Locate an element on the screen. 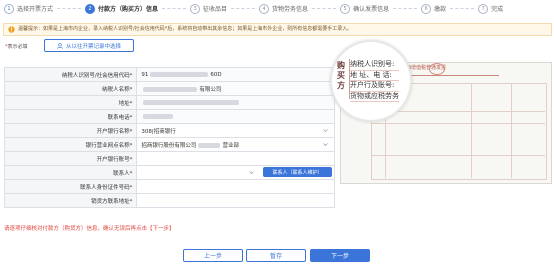  form-row-account: 开户银行账号* is located at coordinates (169, 158).